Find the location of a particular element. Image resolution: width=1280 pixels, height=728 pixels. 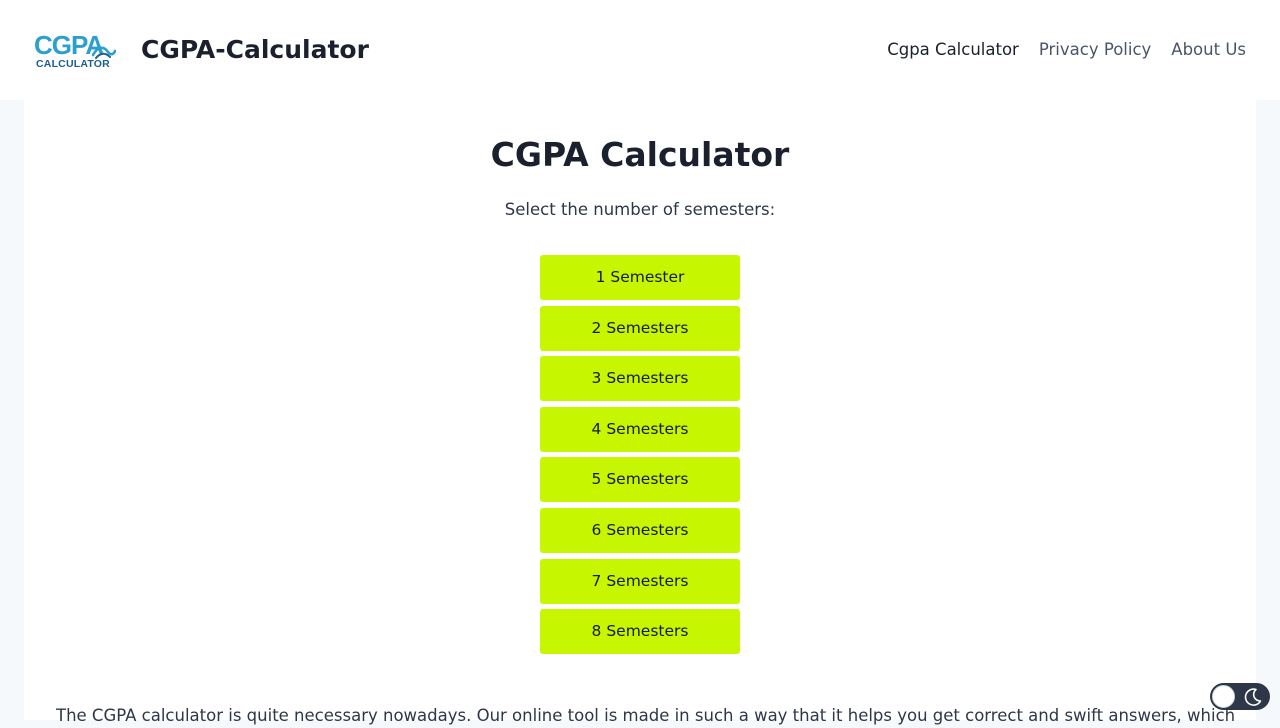

site-logo: CGPA CALCULATOR is located at coordinates (75, 52).